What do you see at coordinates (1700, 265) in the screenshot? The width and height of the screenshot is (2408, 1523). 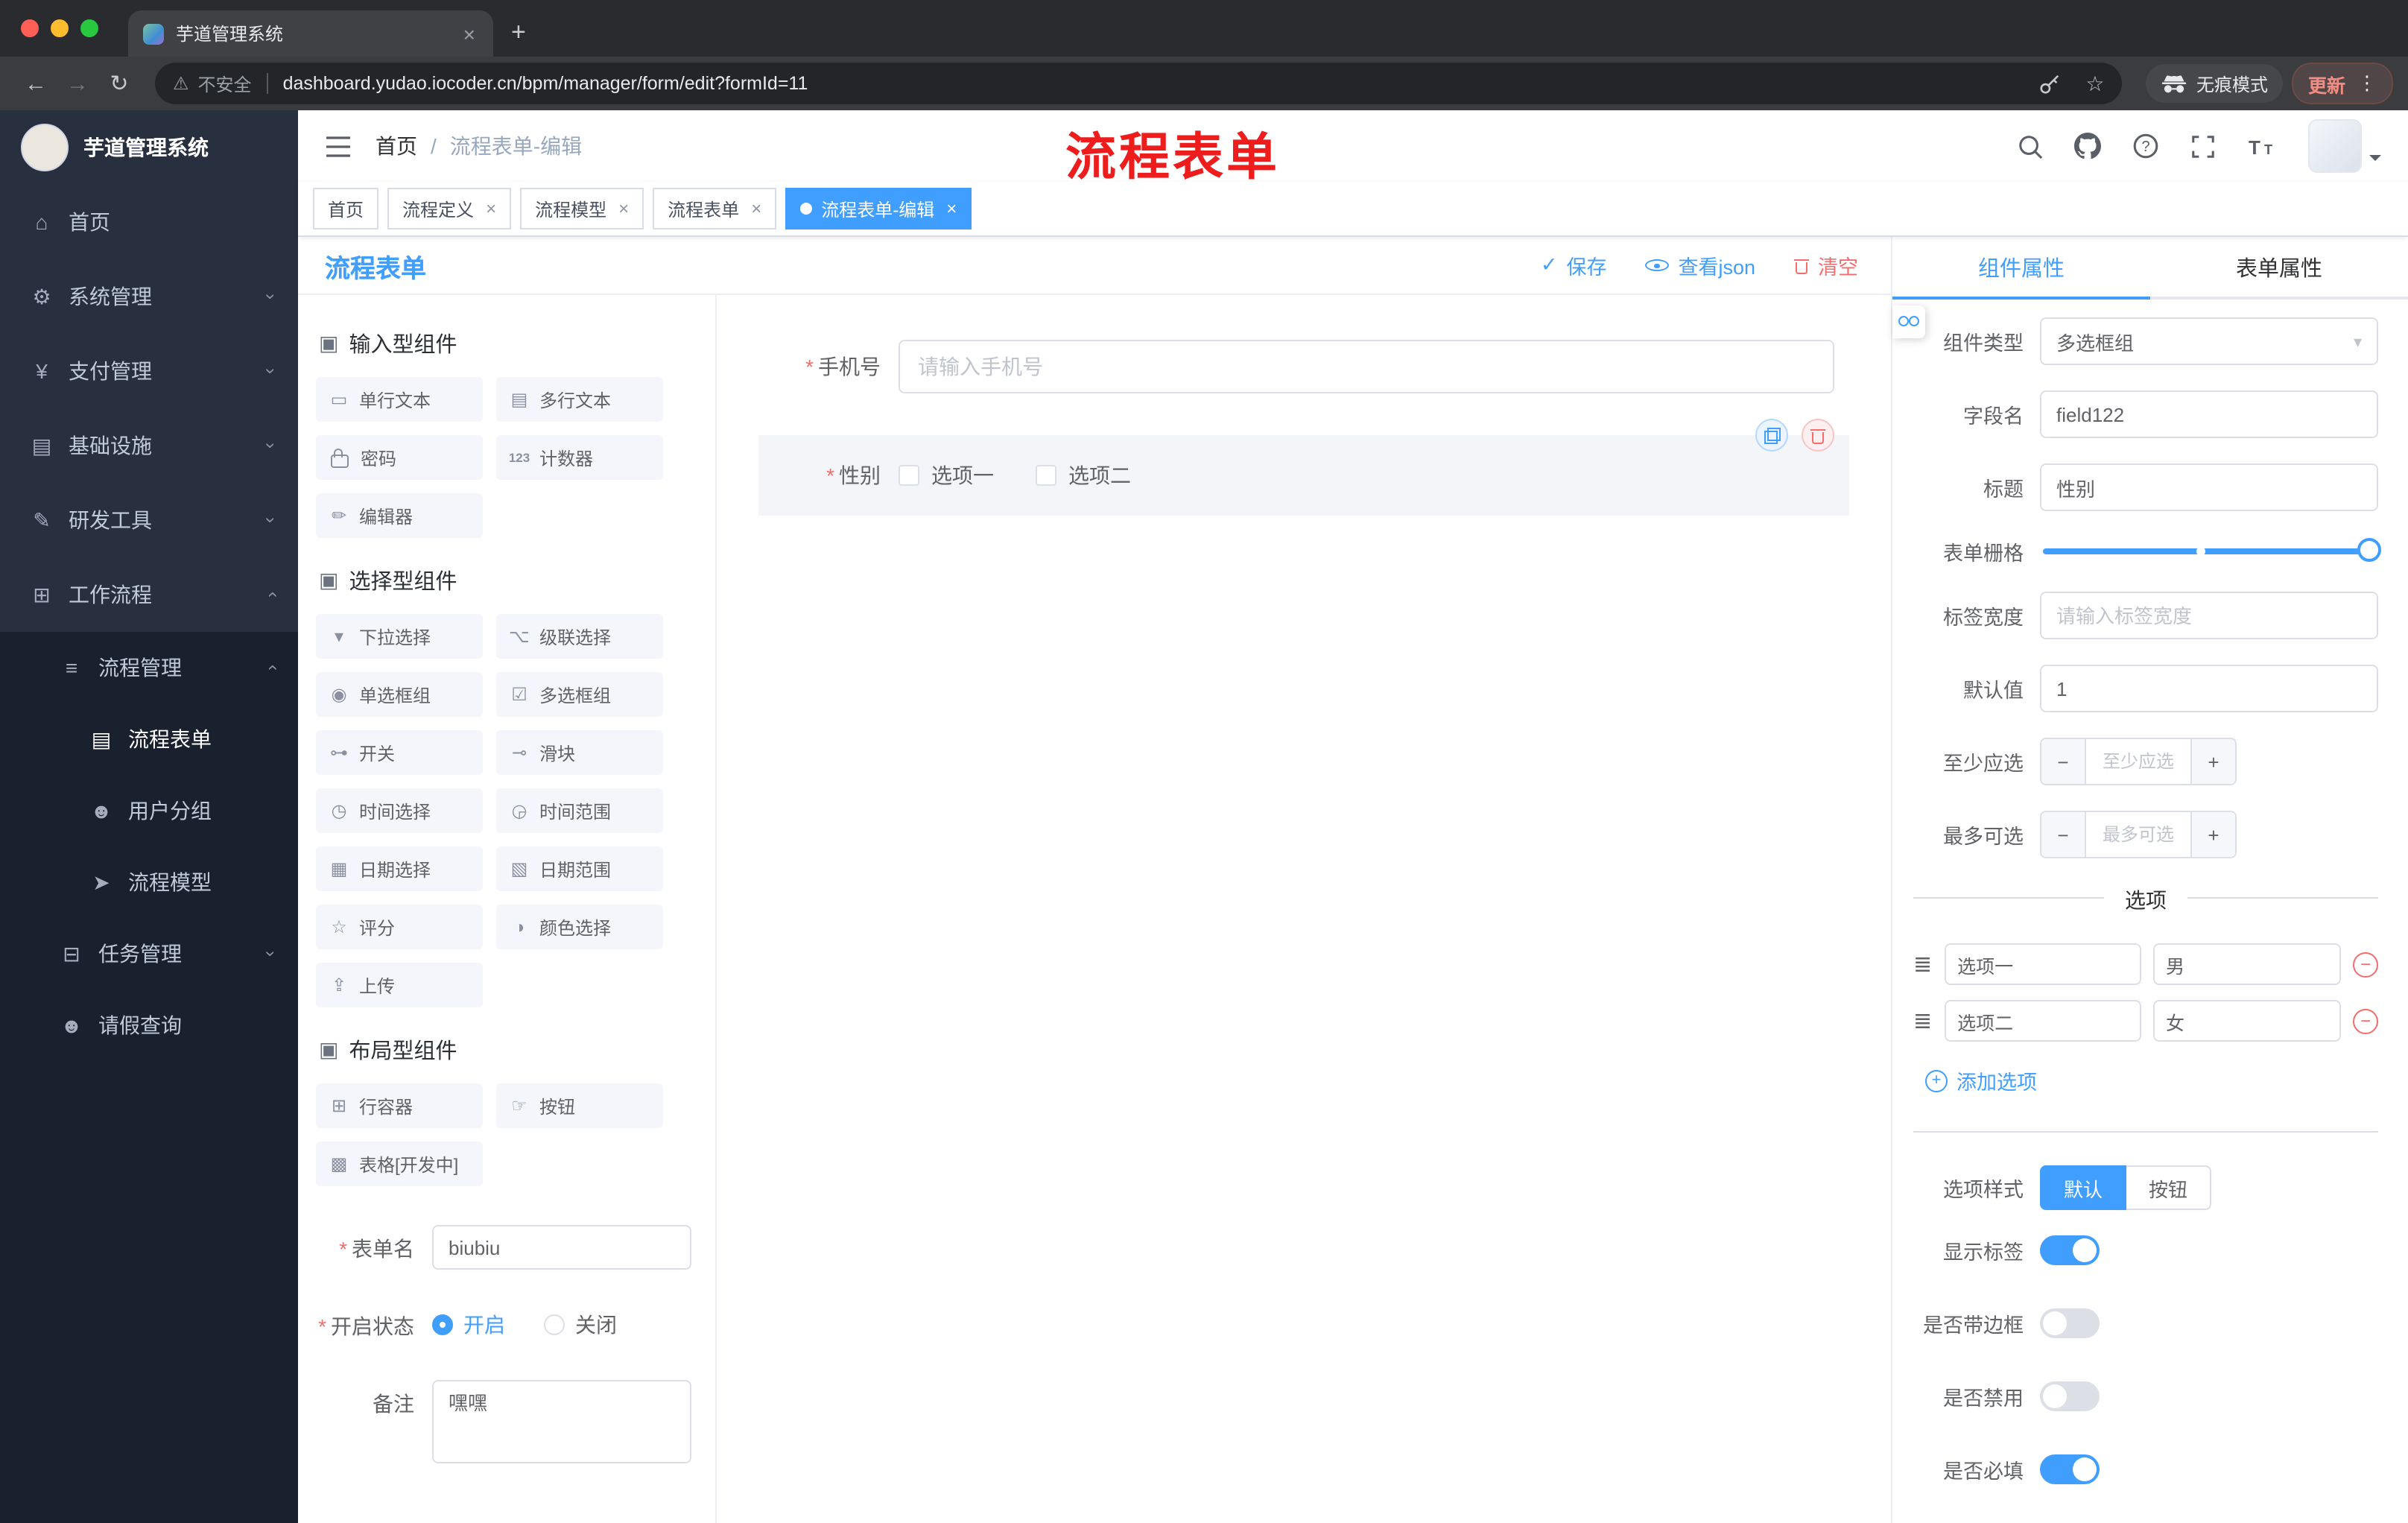 I see `view-json-button: 查看json` at bounding box center [1700, 265].